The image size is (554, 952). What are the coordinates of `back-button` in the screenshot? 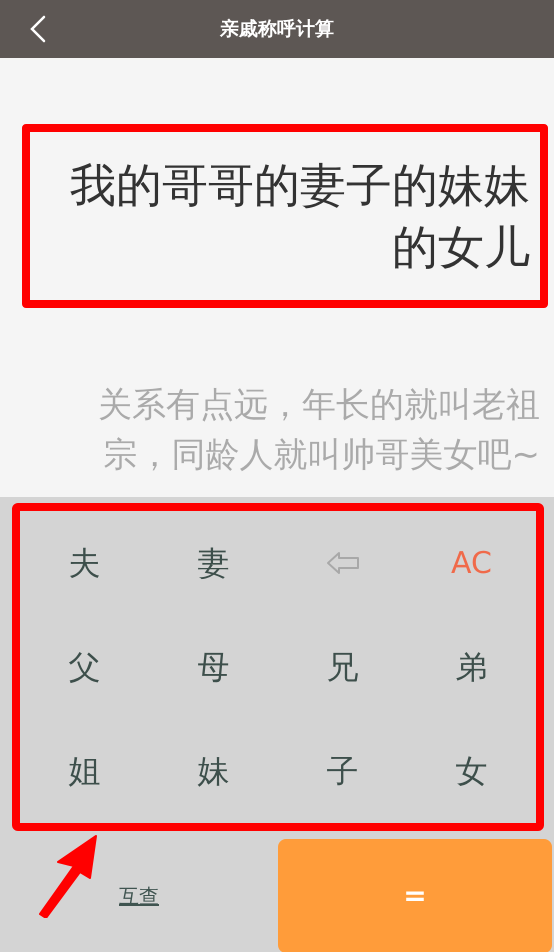 It's located at (38, 29).